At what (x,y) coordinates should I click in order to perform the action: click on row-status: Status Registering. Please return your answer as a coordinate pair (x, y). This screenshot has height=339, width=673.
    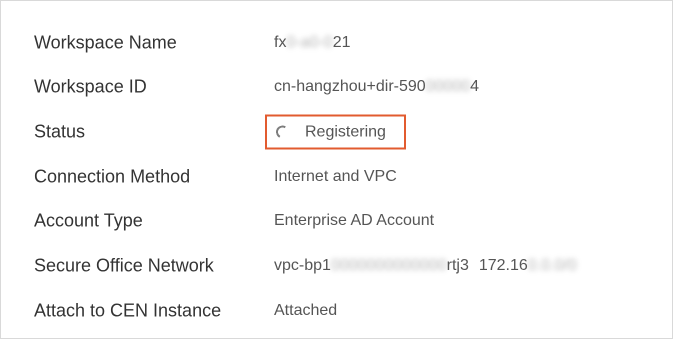
    Looking at the image, I should click on (336, 132).